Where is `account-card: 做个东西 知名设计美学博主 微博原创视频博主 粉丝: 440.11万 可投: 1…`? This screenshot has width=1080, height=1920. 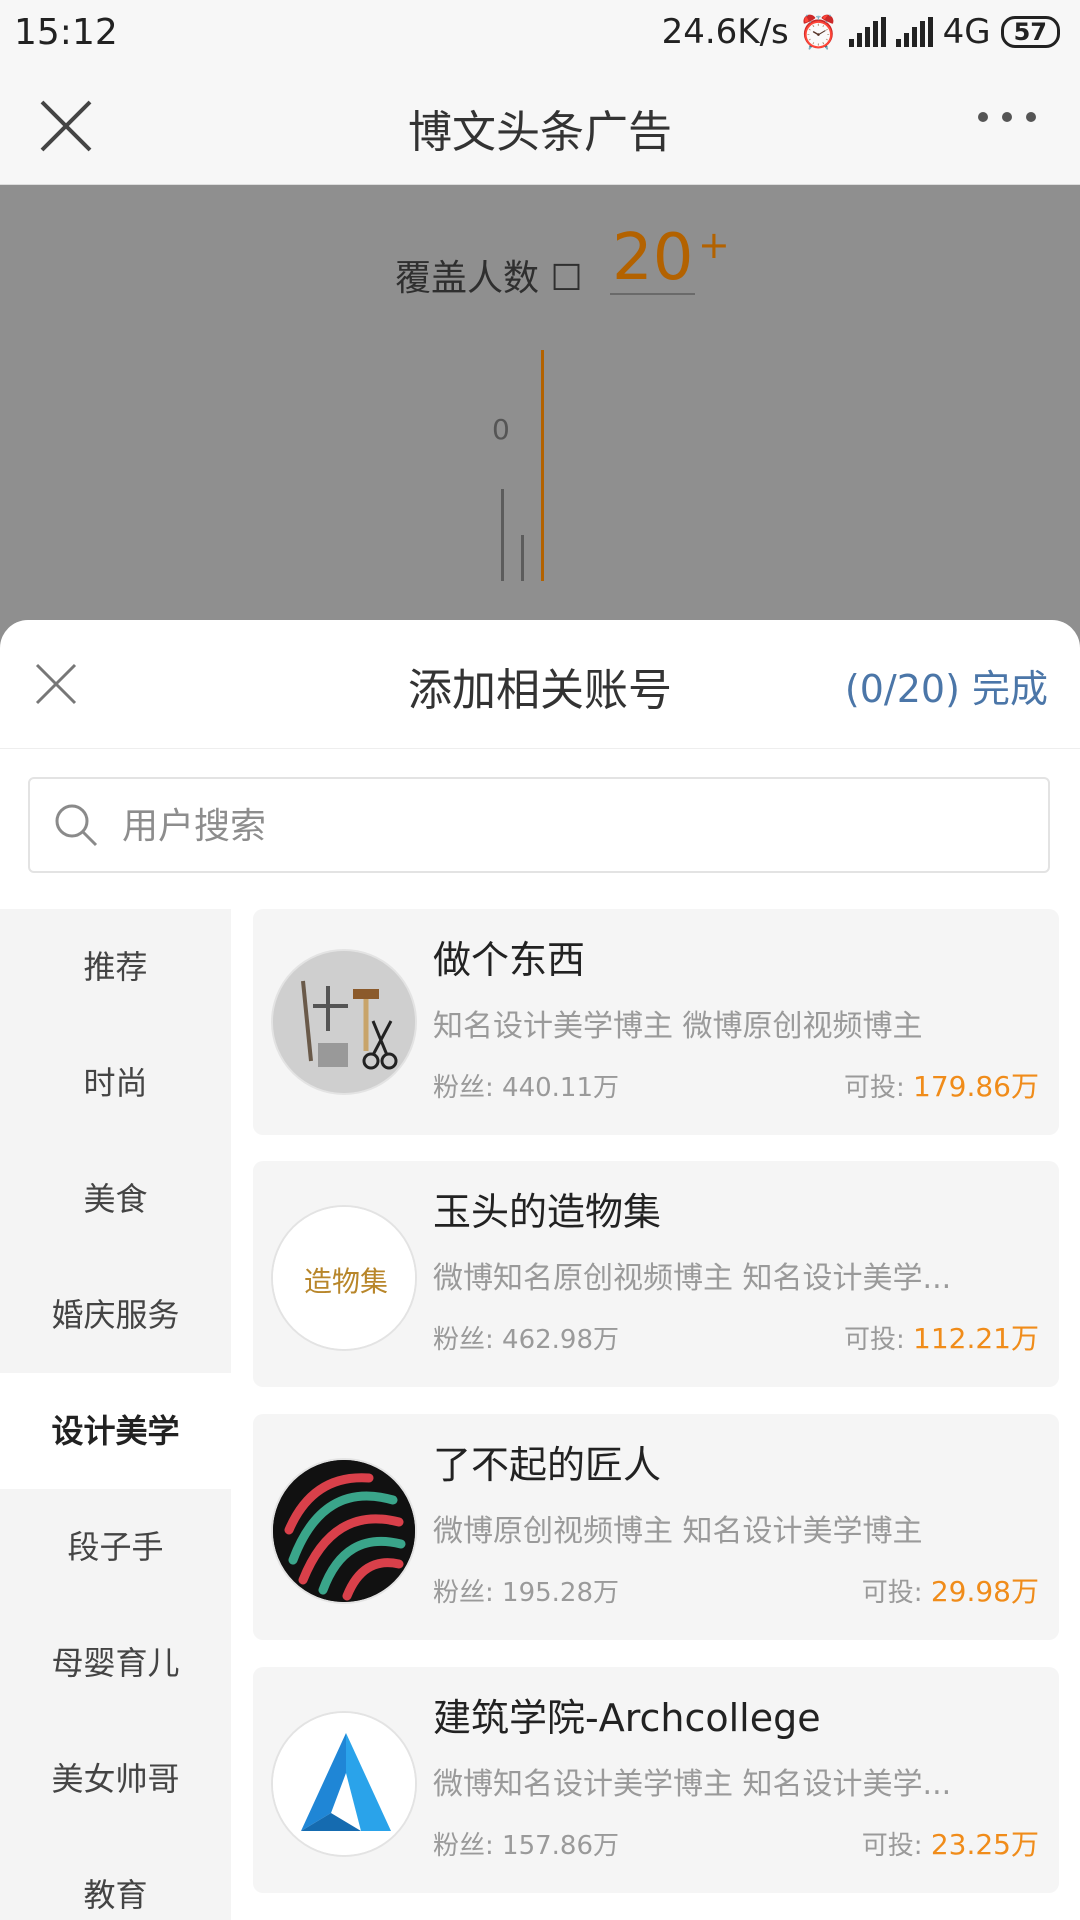
account-card: 做个东西 知名设计美学博主 微博原创视频博主 粉丝: 440.11万 可投: 1… is located at coordinates (656, 1022).